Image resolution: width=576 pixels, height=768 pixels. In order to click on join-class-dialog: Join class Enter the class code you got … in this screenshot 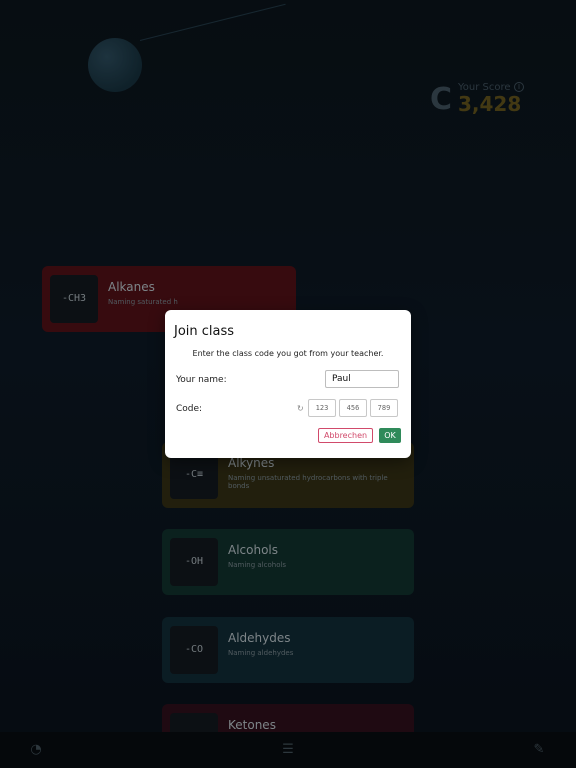, I will do `click(288, 384)`.